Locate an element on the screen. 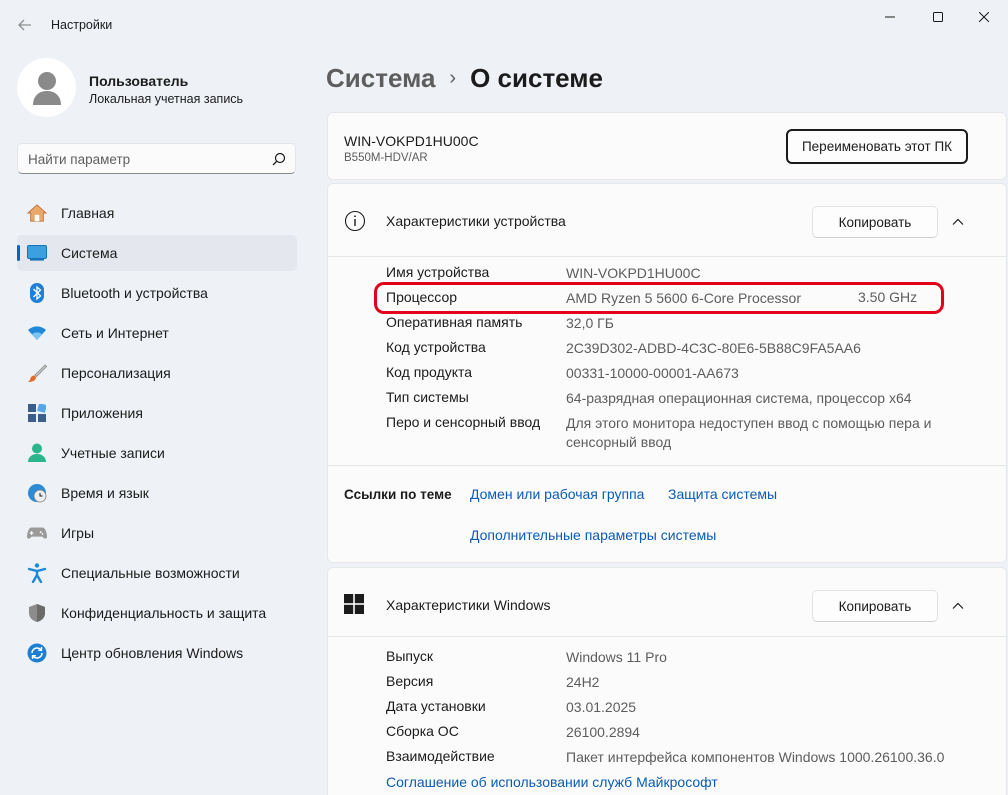  search-icon is located at coordinates (279, 159).